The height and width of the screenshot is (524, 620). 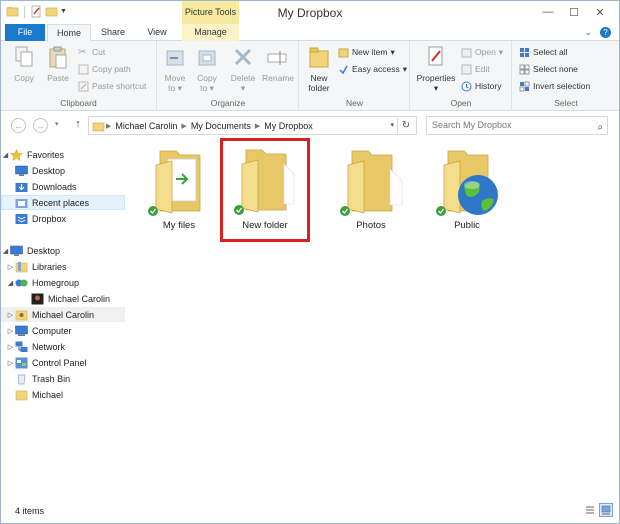 What do you see at coordinates (436, 88) in the screenshot?
I see `properties-chevron-icon: ▾` at bounding box center [436, 88].